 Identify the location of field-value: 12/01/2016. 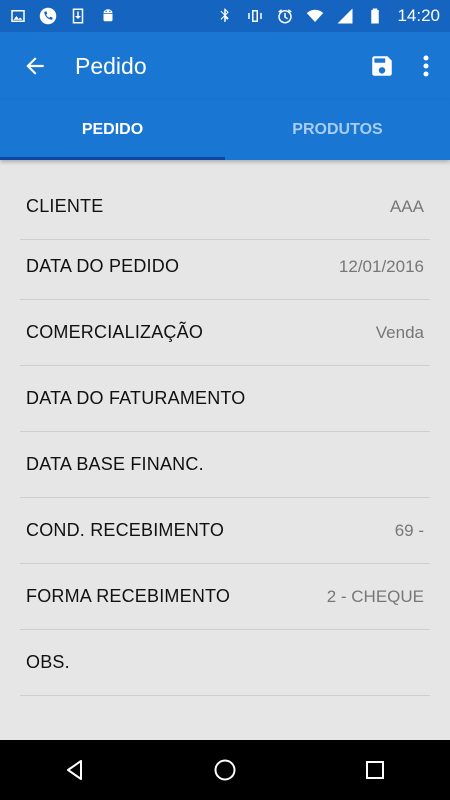
(381, 266).